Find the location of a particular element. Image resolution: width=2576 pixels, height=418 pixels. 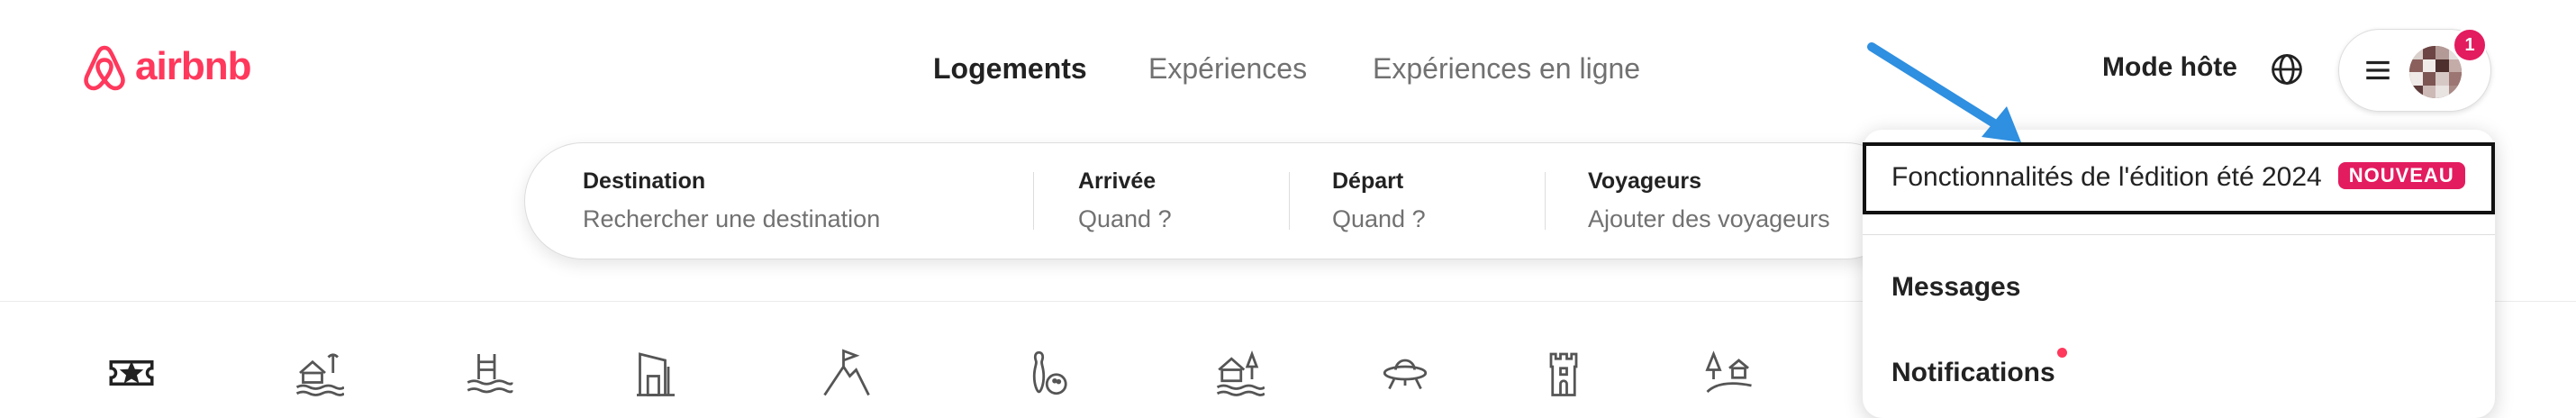

lakehouse-icon is located at coordinates (1239, 373).